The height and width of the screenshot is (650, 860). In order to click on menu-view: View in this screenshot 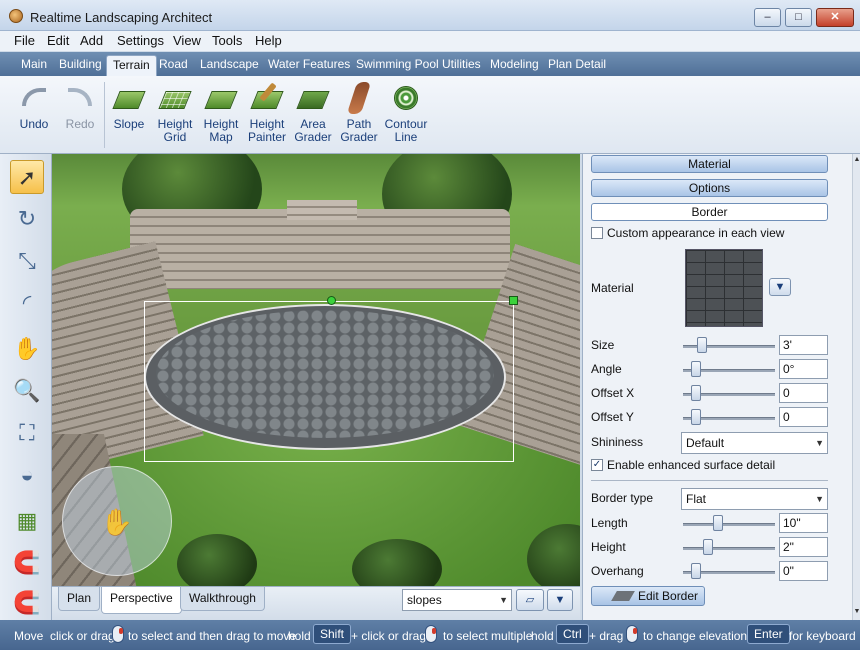, I will do `click(187, 40)`.